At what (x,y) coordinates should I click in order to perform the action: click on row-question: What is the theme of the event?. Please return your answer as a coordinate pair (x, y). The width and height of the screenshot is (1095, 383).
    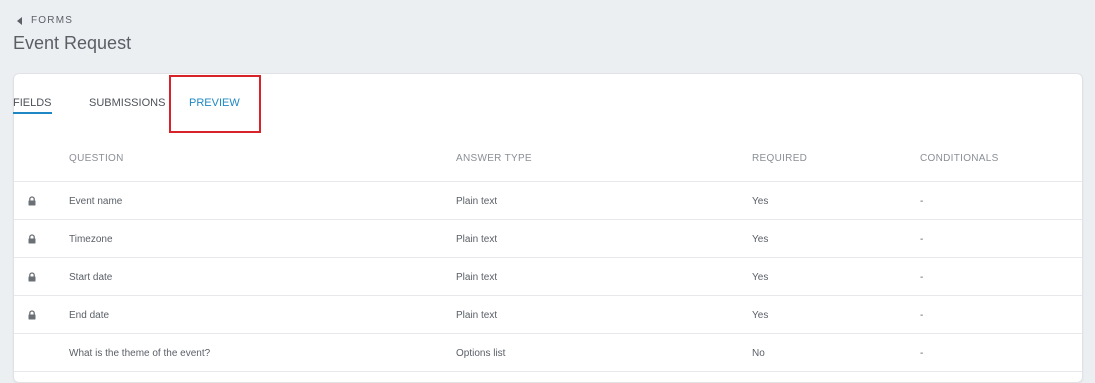
    Looking at the image, I should click on (140, 353).